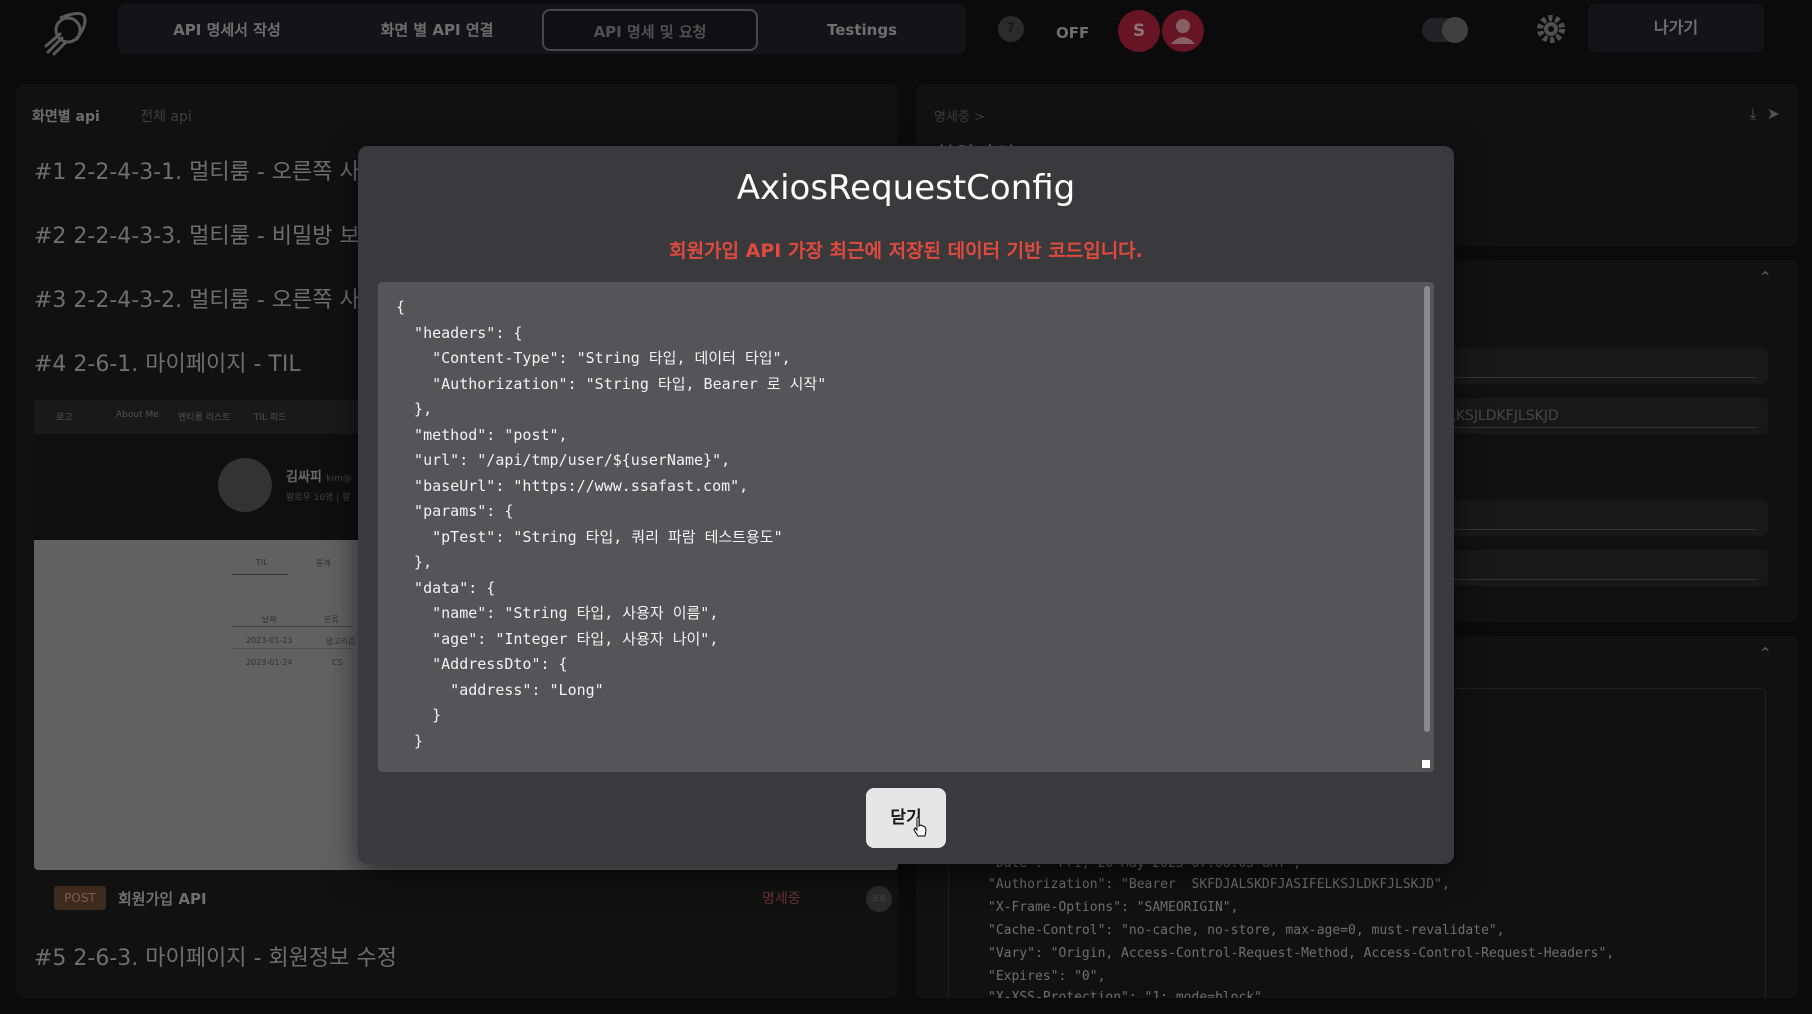  What do you see at coordinates (572, 486) in the screenshot?
I see `code-line: "baseUrl": "https://www.ssafast.com",` at bounding box center [572, 486].